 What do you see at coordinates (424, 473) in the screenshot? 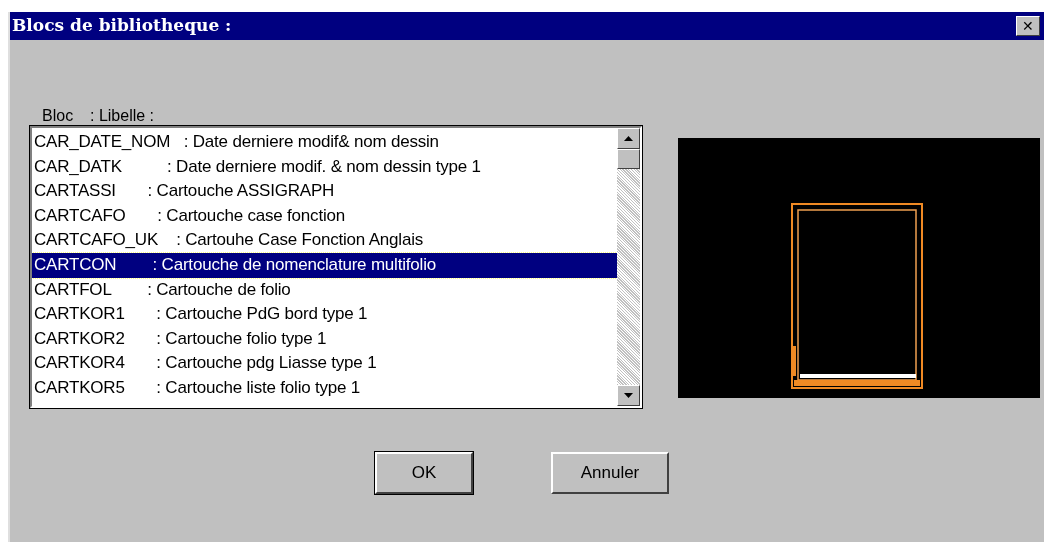
I see `ok-button: OK` at bounding box center [424, 473].